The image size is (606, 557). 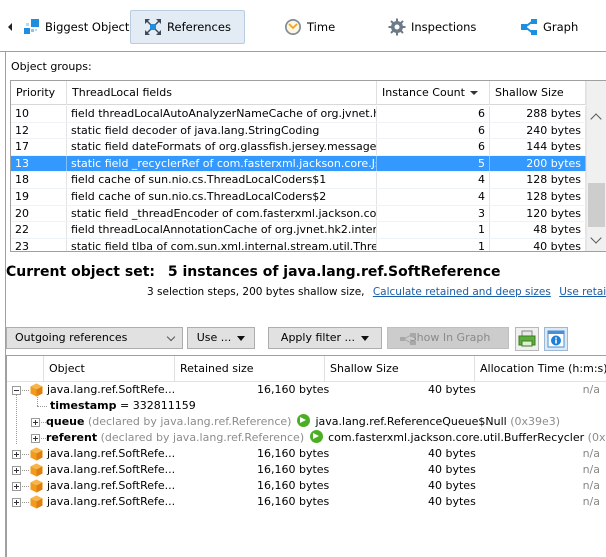 What do you see at coordinates (596, 166) in the screenshot?
I see `vertical-scrollbar` at bounding box center [596, 166].